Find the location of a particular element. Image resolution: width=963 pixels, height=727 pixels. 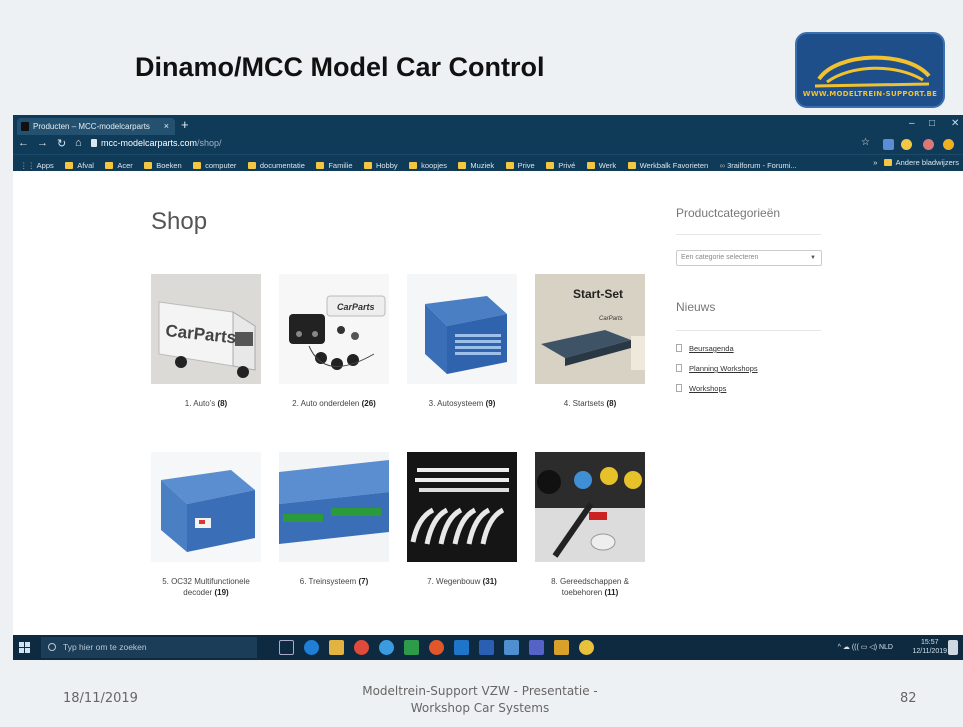

product-caption: 4. Startsets (8) is located at coordinates (590, 403).